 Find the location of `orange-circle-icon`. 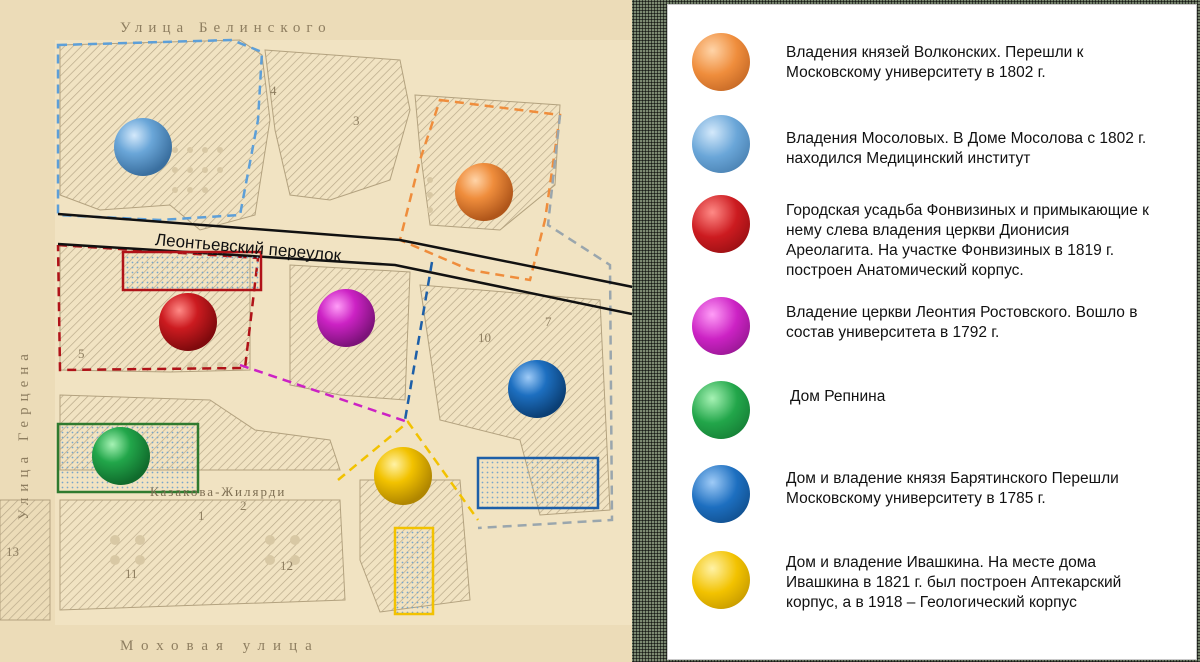

orange-circle-icon is located at coordinates (721, 62).